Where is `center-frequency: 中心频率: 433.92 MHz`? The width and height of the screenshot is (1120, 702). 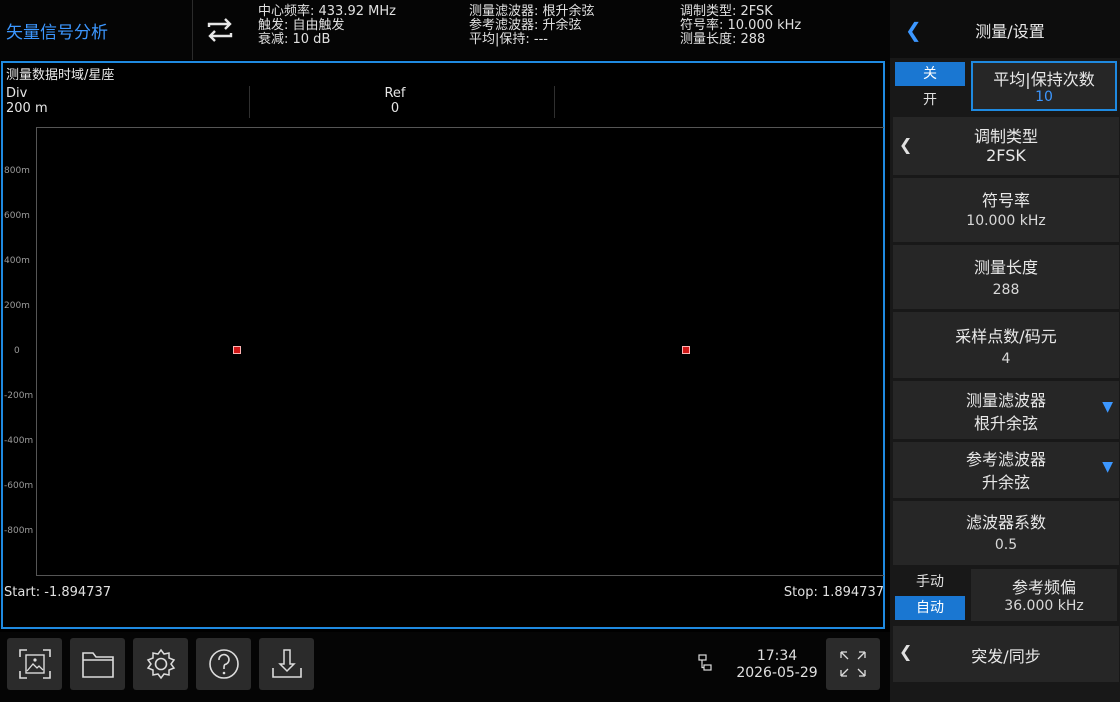
center-frequency: 中心频率: 433.92 MHz is located at coordinates (327, 11).